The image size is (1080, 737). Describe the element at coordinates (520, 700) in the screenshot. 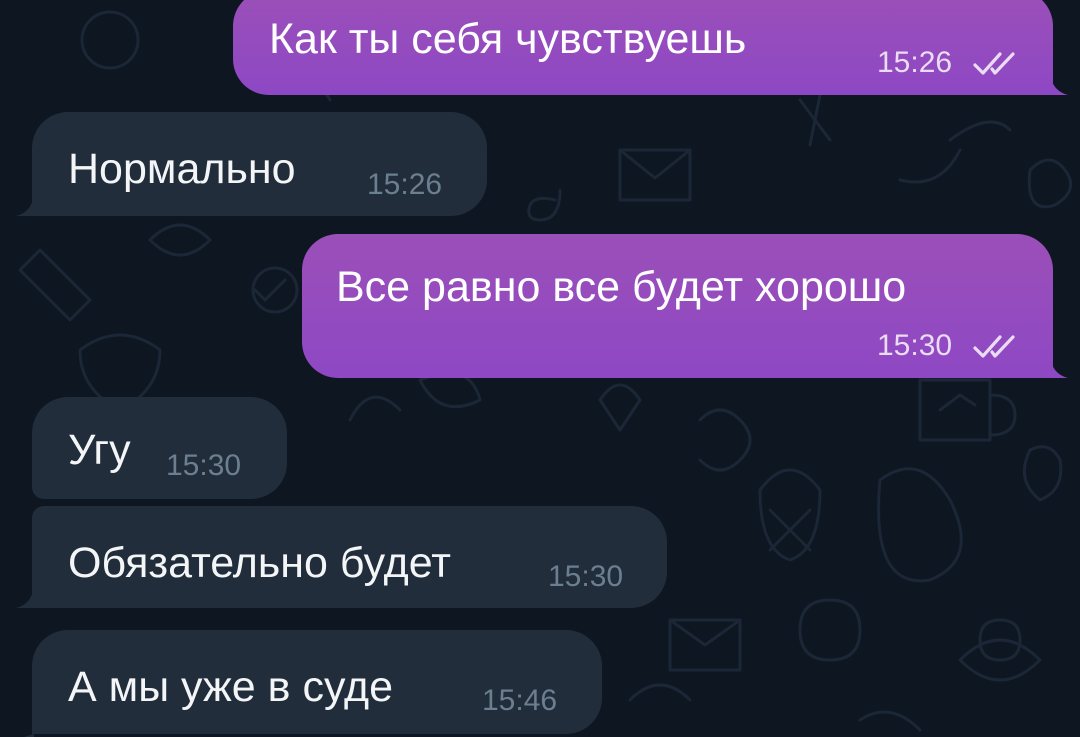

I see `message-time: 15:46` at that location.